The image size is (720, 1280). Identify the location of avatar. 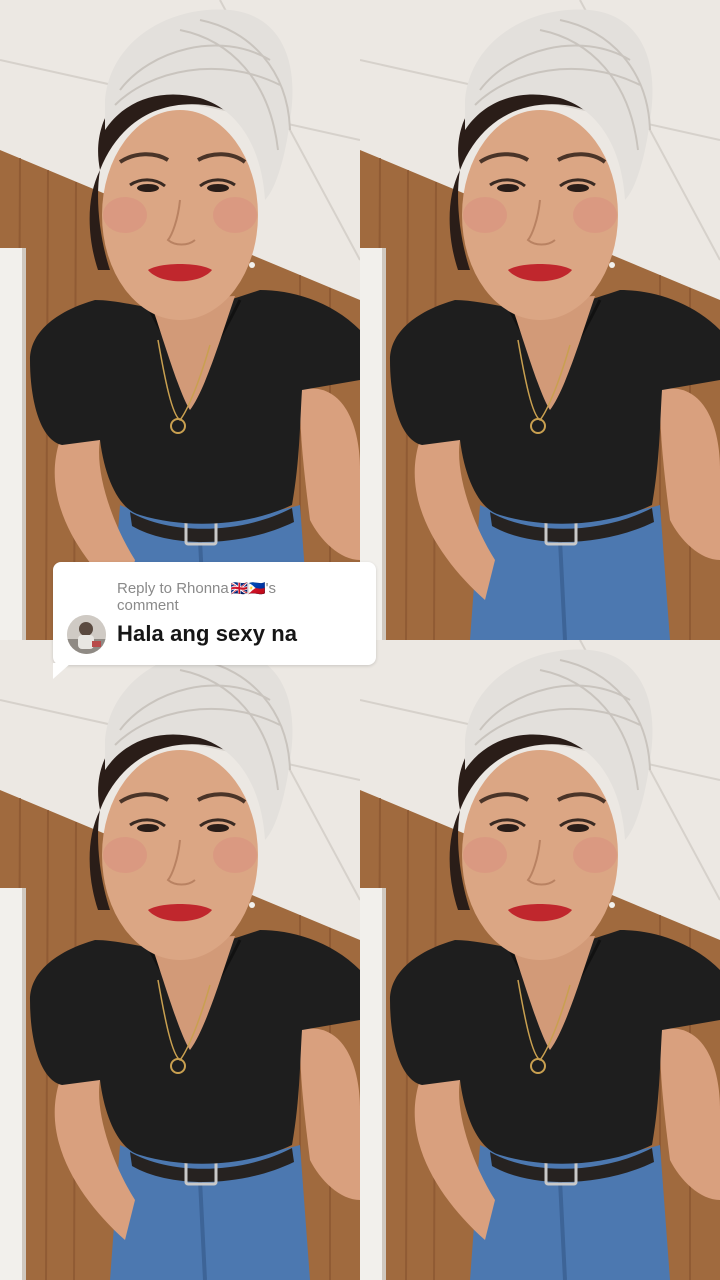
(86, 634).